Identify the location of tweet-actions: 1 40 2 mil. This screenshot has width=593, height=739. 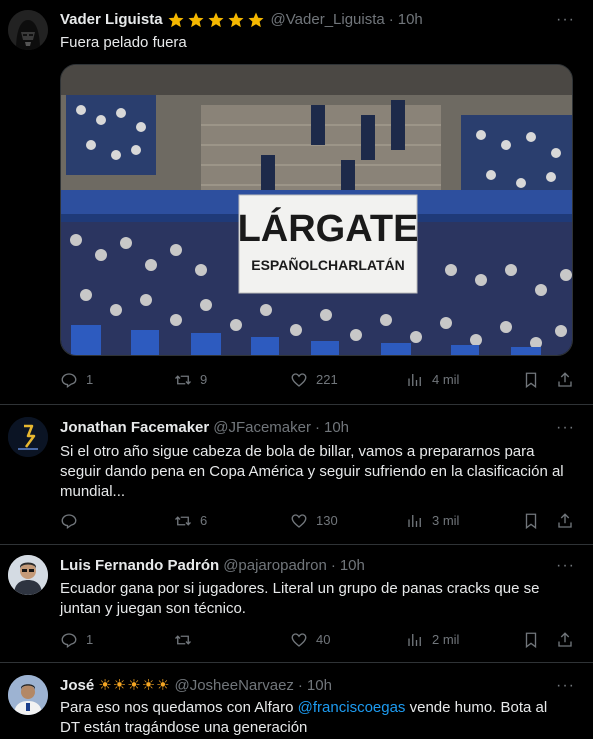
(317, 640).